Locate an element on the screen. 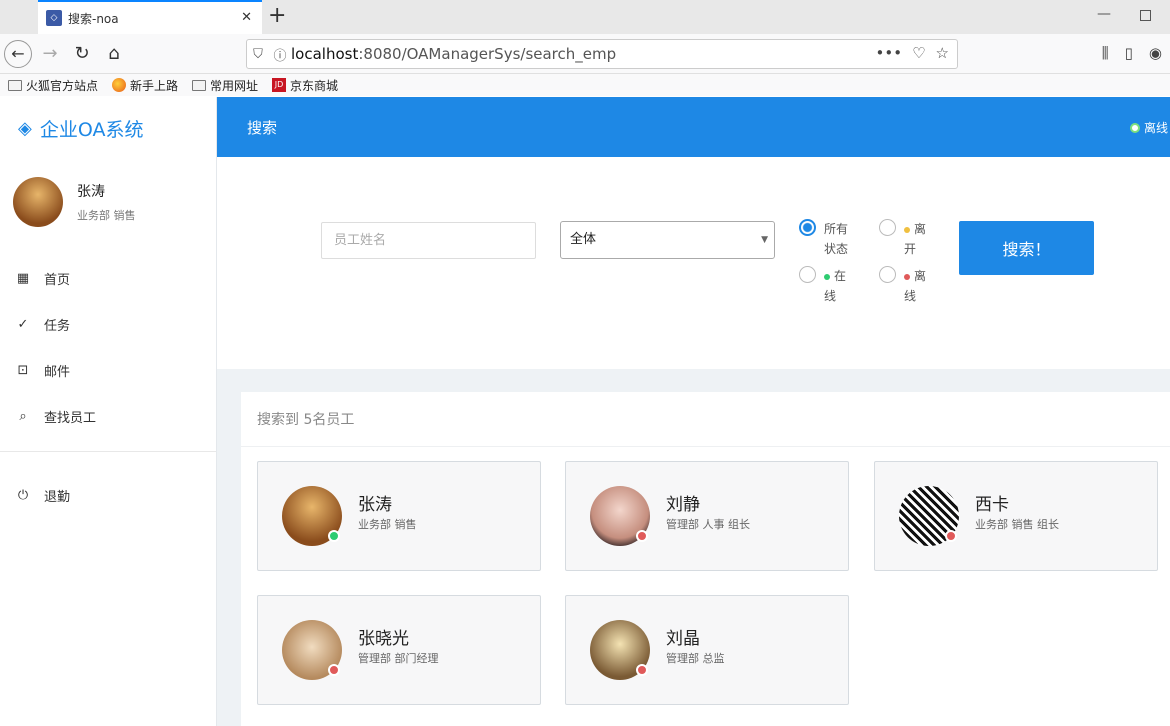 Image resolution: width=1170 pixels, height=726 pixels. logout-section: ⏻ 退勤 is located at coordinates (108, 495).